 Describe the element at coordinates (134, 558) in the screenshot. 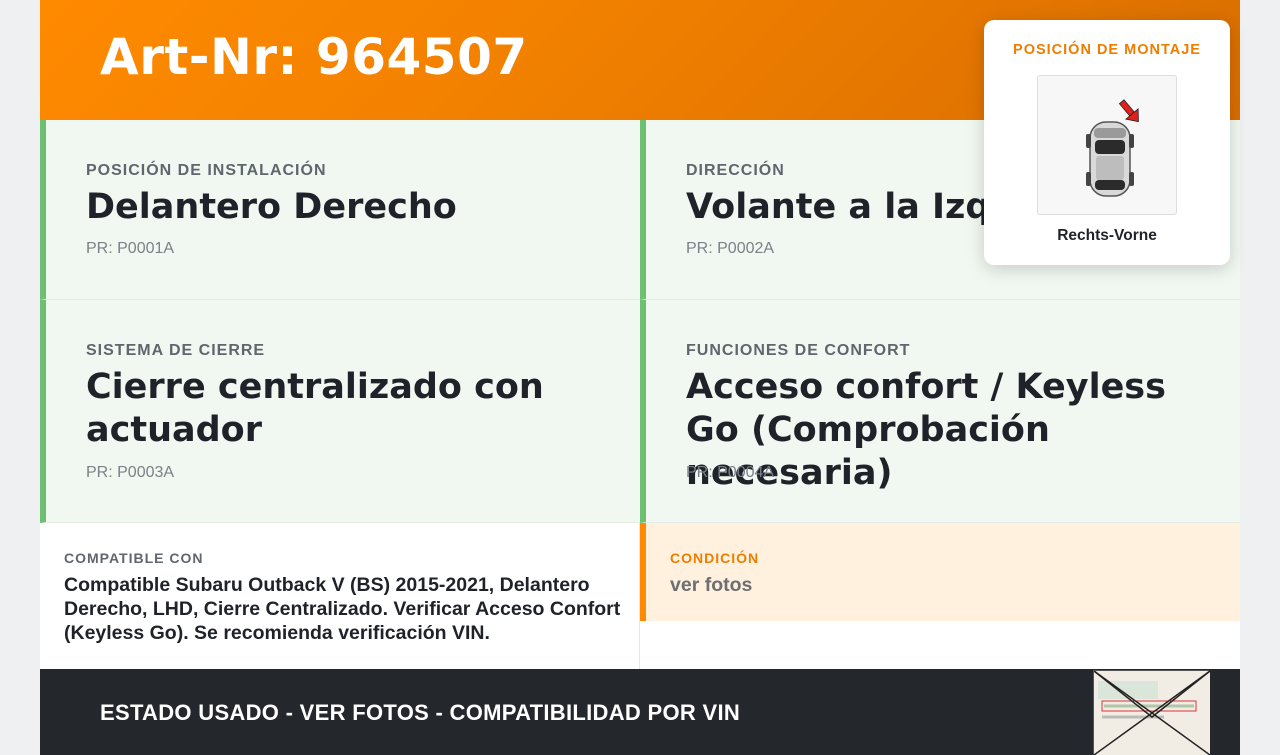

I see `compatibility-label: COMPATIBLE CON` at that location.